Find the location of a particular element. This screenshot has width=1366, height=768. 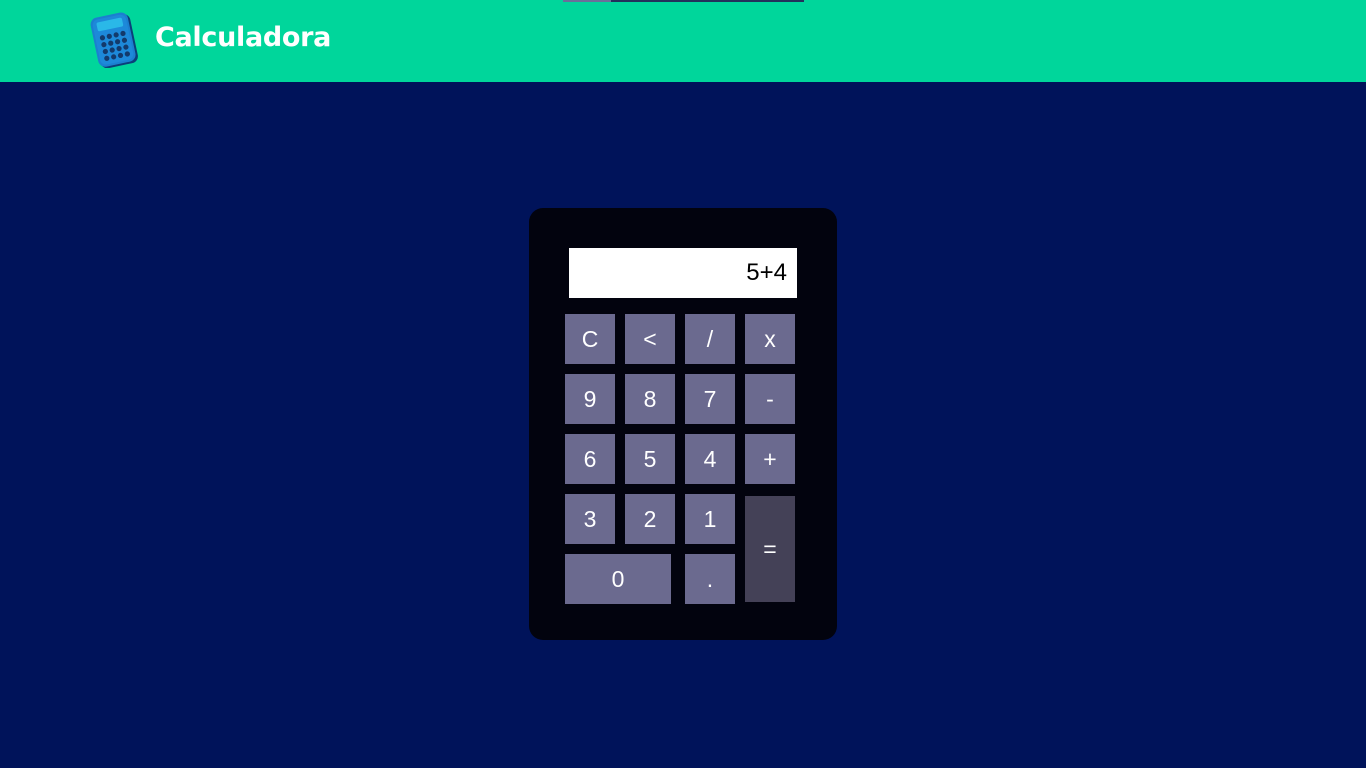

digit-7-button: 7 is located at coordinates (710, 399).